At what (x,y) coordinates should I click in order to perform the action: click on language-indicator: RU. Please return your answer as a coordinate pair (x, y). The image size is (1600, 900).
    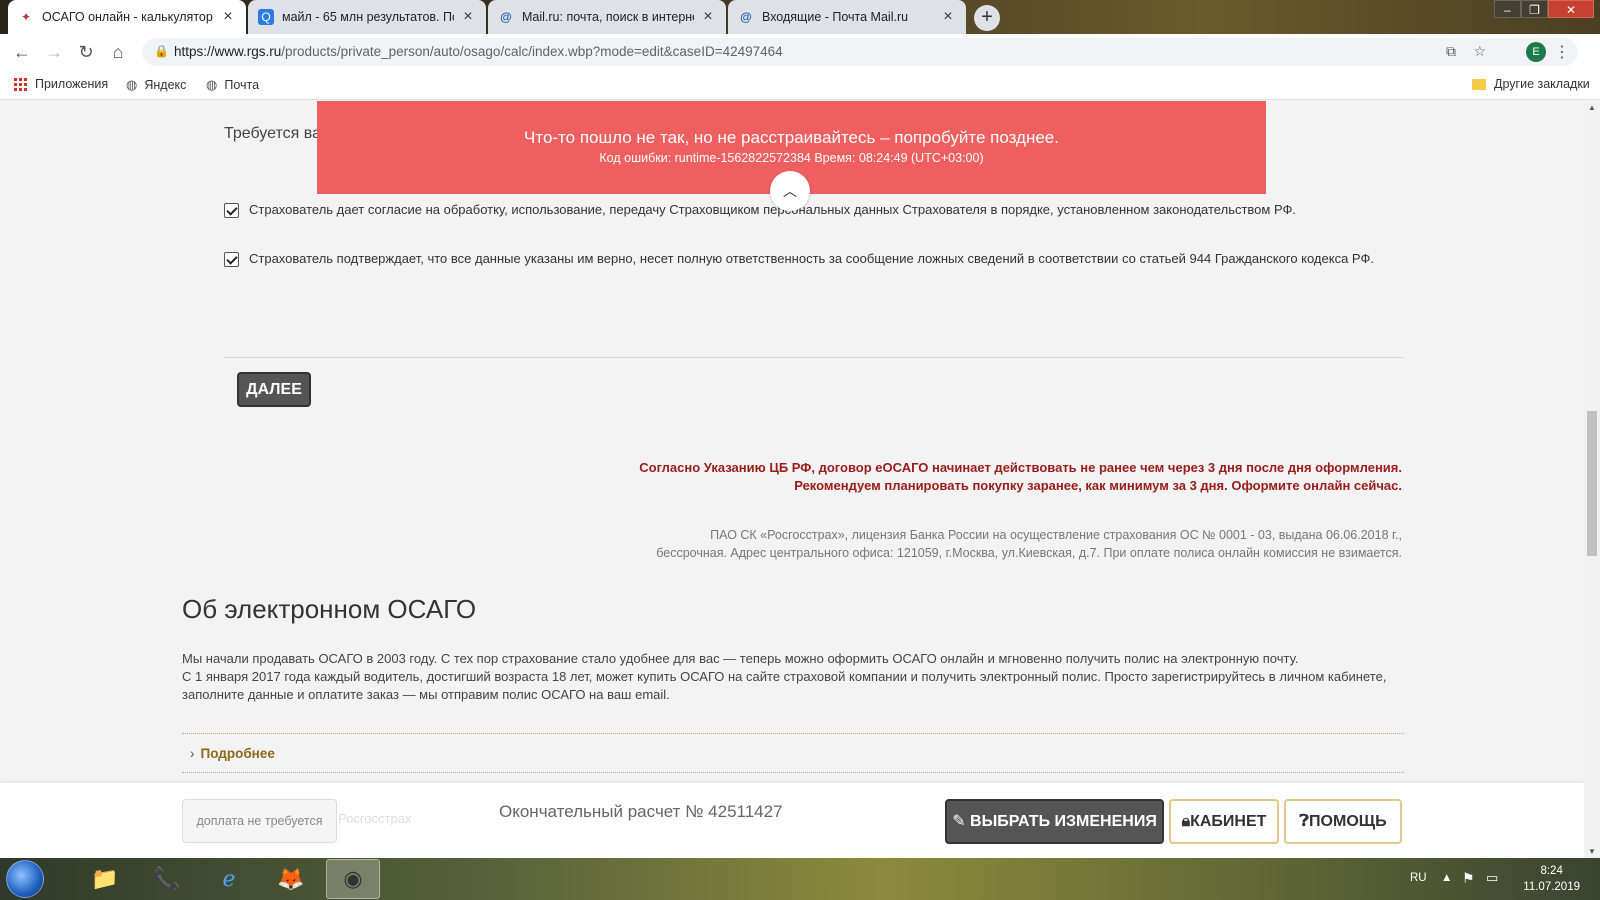
    Looking at the image, I should click on (1418, 878).